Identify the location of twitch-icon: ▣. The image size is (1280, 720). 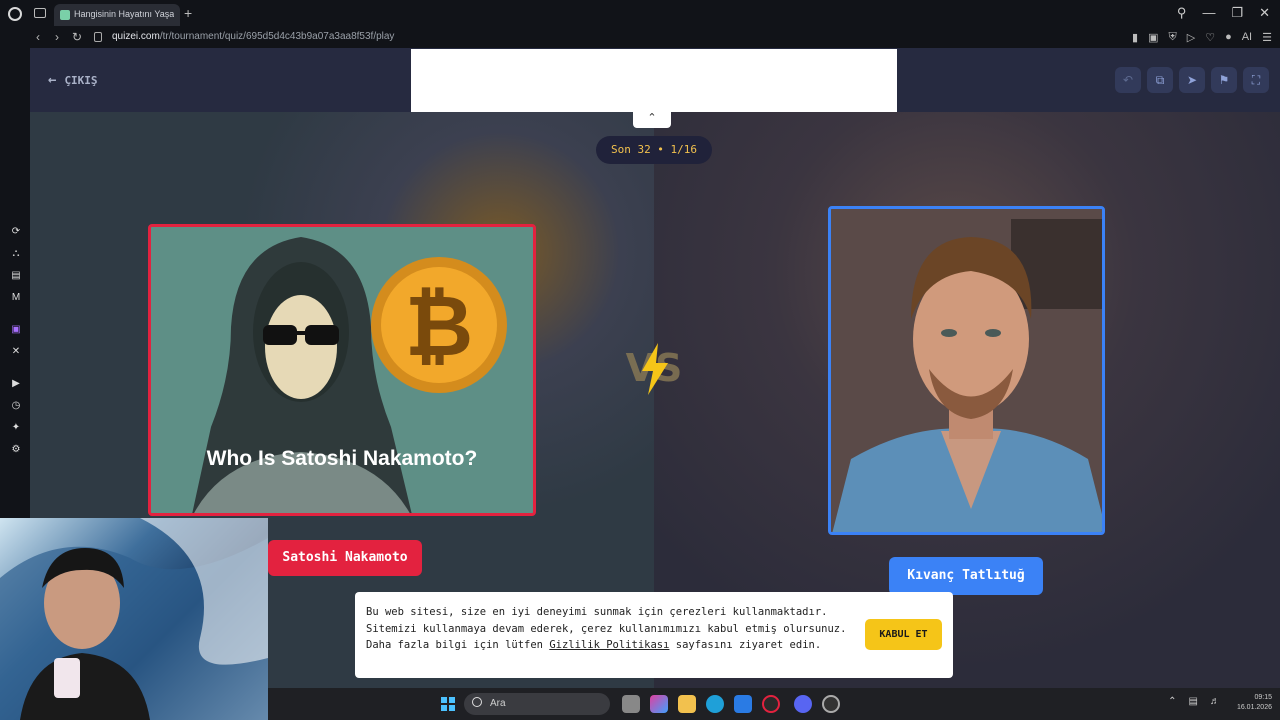
(16, 330).